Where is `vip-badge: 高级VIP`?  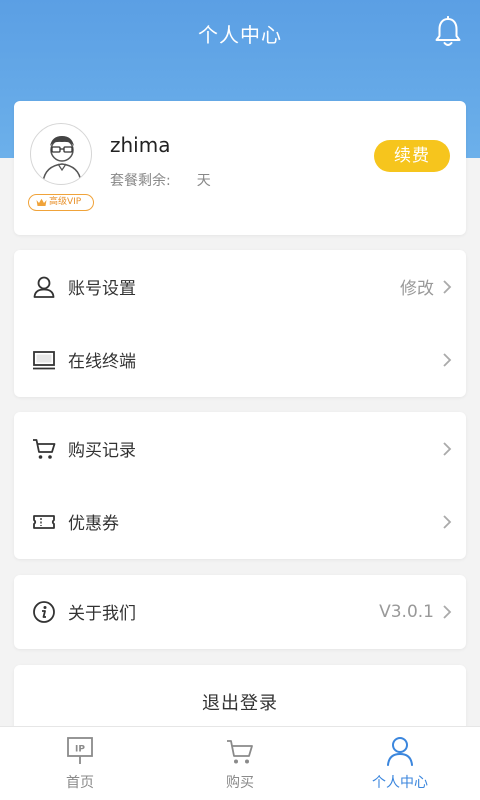 vip-badge: 高级VIP is located at coordinates (61, 202).